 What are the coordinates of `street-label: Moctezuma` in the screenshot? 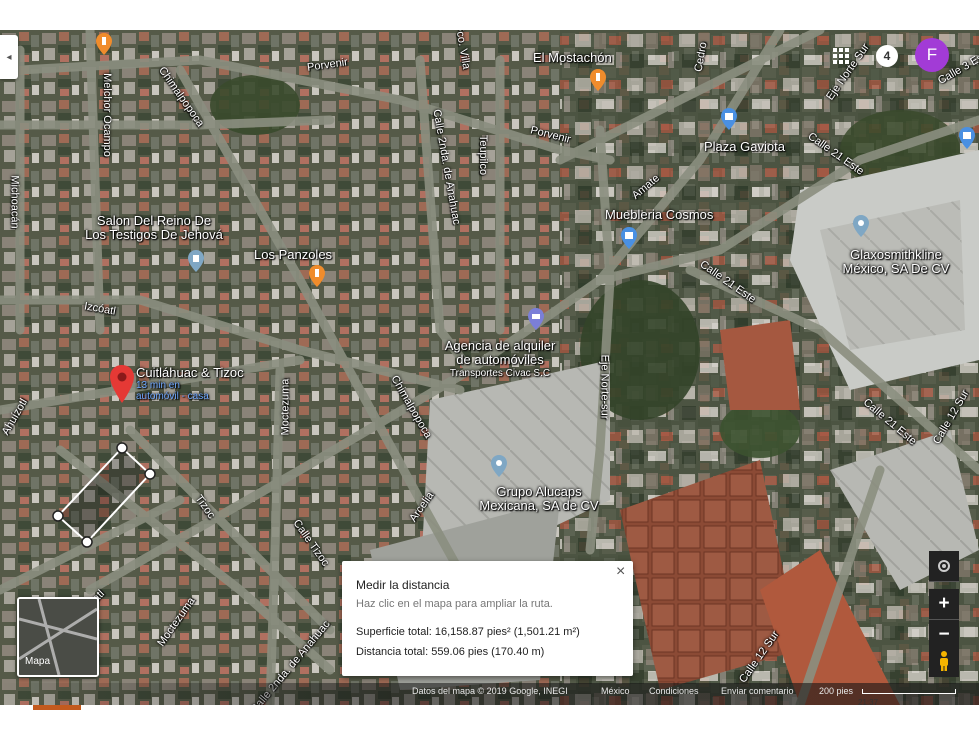 It's located at (285, 407).